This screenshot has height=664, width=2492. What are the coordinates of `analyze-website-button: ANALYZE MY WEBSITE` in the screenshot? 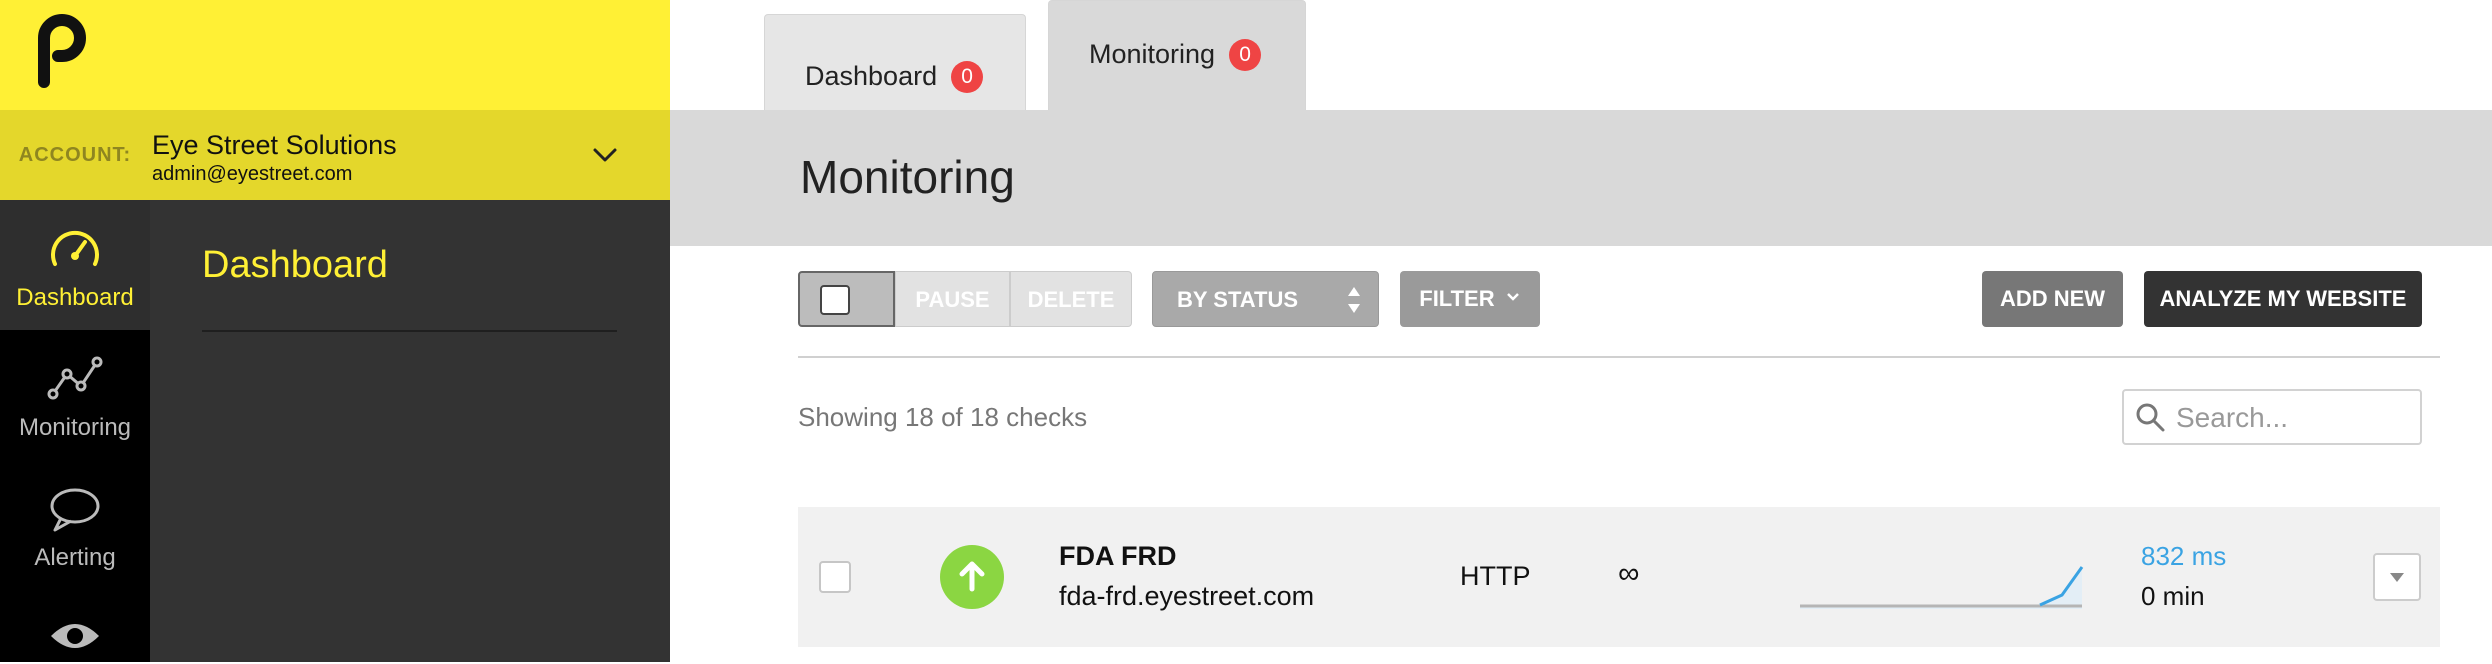 It's located at (2283, 299).